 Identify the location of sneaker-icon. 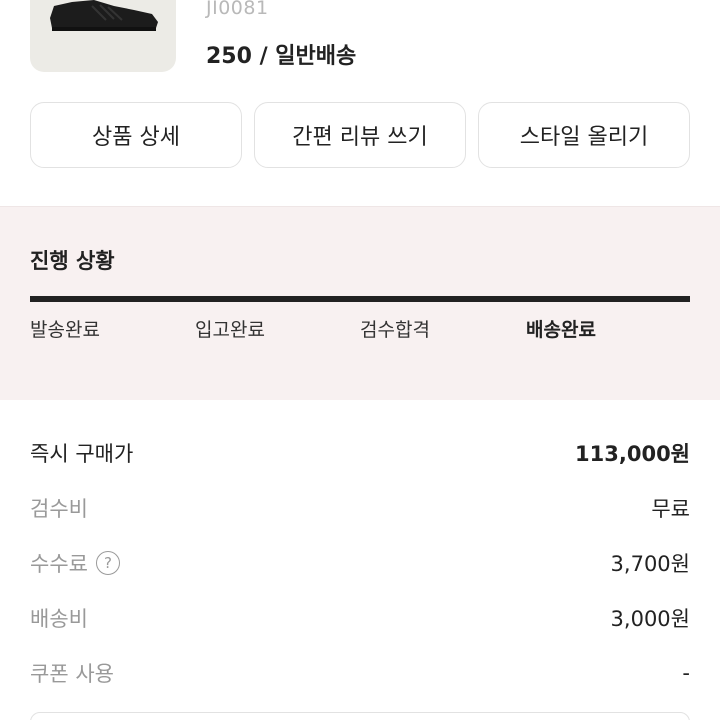
(104, 15).